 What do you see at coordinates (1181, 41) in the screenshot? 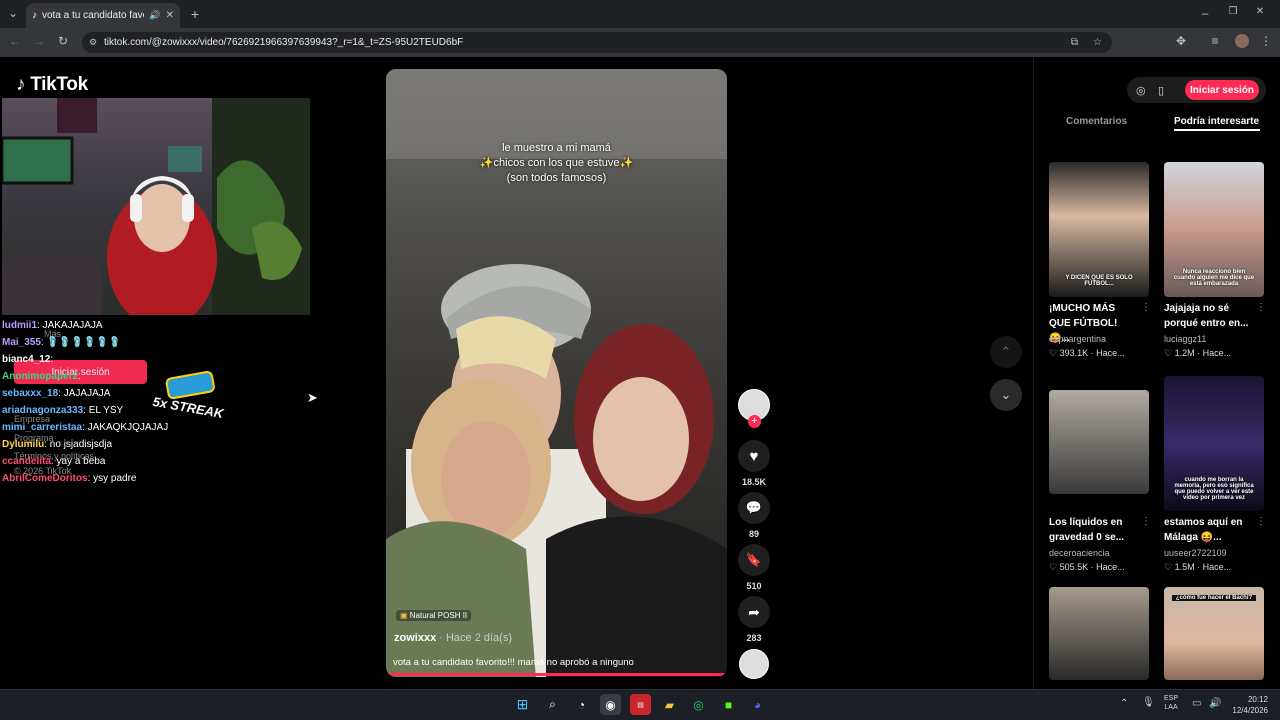
I see `extensions-icon: ✥` at bounding box center [1181, 41].